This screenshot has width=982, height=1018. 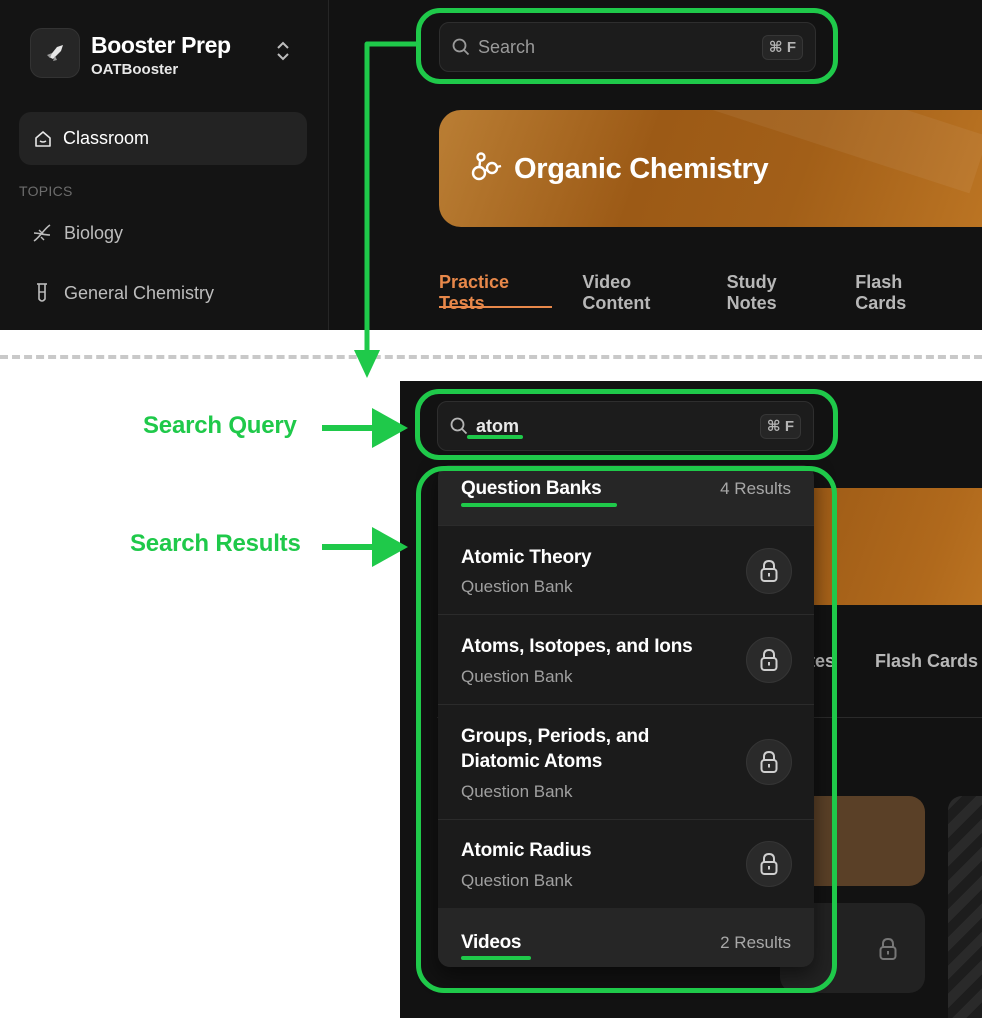 I want to click on arrow-head-query, so click(x=390, y=428).